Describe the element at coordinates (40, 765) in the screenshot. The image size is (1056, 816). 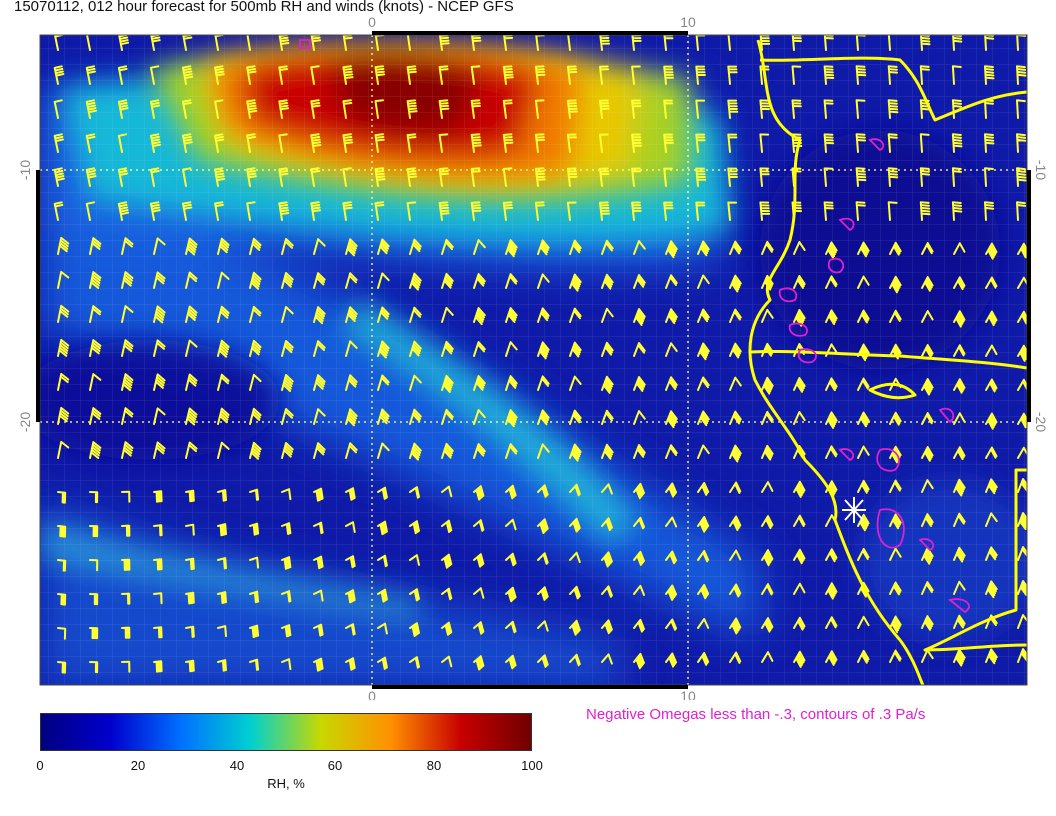
I see `colorbar-label-0: 0` at that location.